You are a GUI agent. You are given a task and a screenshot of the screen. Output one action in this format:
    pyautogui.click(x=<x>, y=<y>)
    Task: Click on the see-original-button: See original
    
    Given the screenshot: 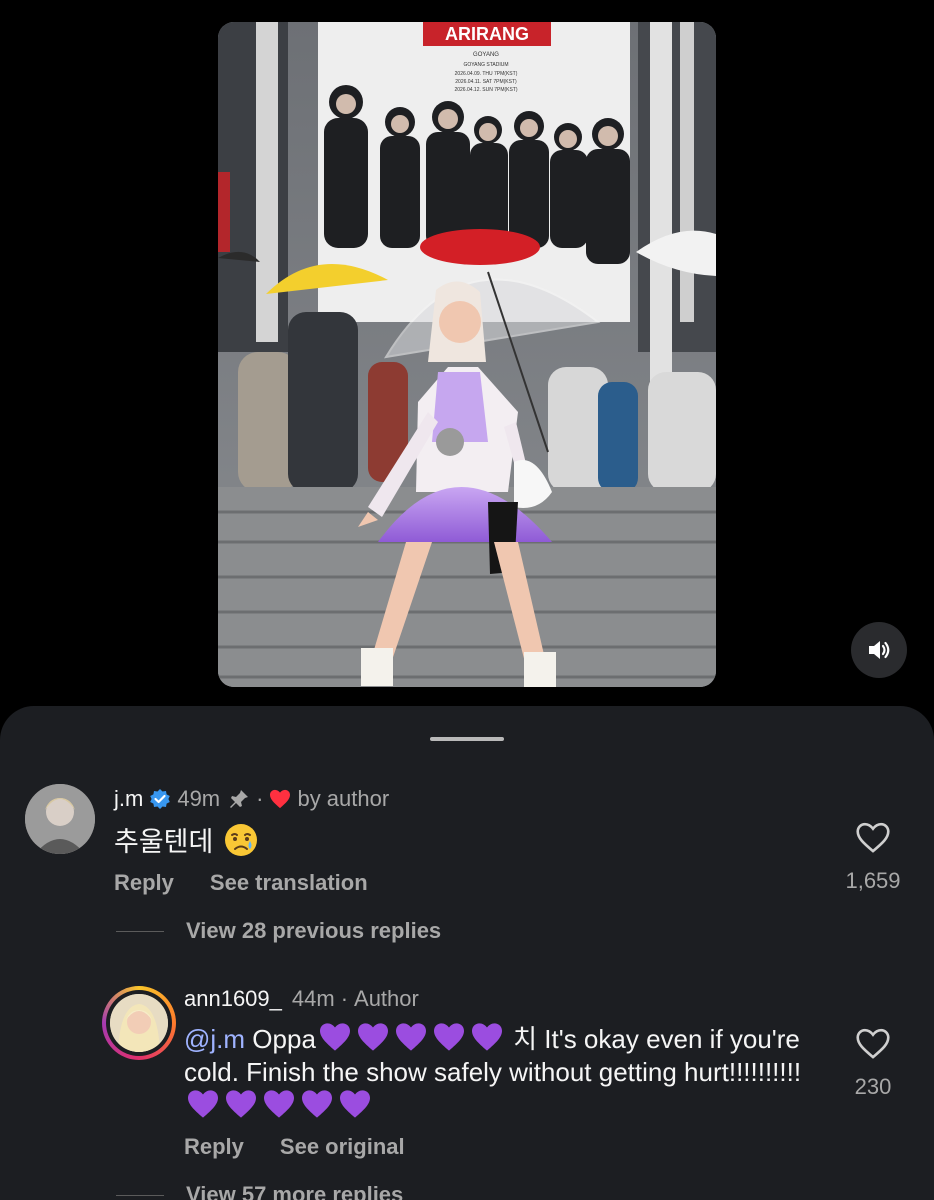 What is the action you would take?
    pyautogui.click(x=342, y=1147)
    